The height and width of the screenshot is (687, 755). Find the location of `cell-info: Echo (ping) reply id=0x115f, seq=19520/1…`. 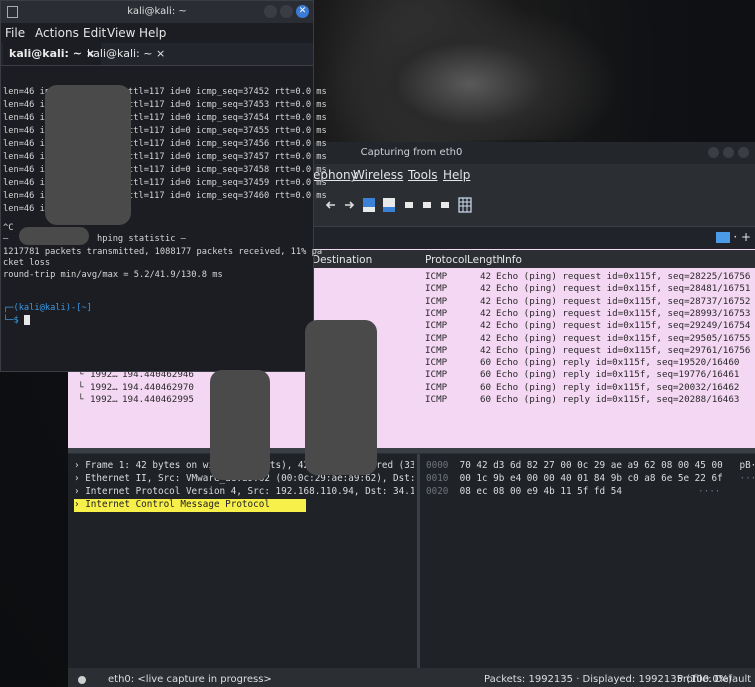

cell-info: Echo (ping) reply id=0x115f, seq=19520/1… is located at coordinates (618, 363).